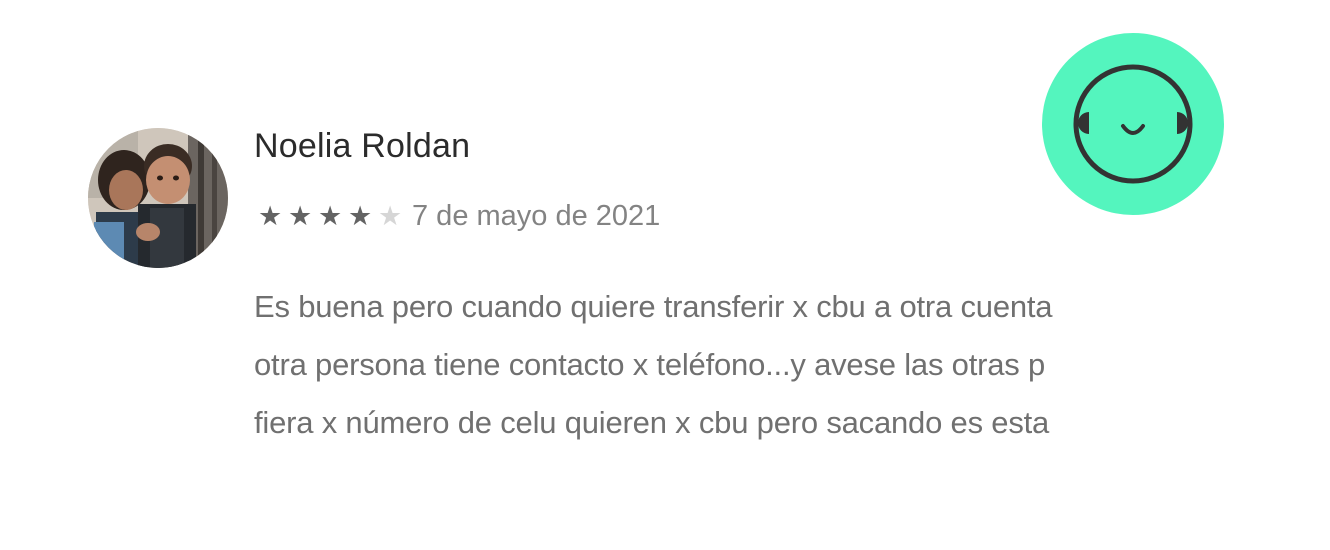 This screenshot has width=1330, height=550. I want to click on smiley-face-icon, so click(1133, 124).